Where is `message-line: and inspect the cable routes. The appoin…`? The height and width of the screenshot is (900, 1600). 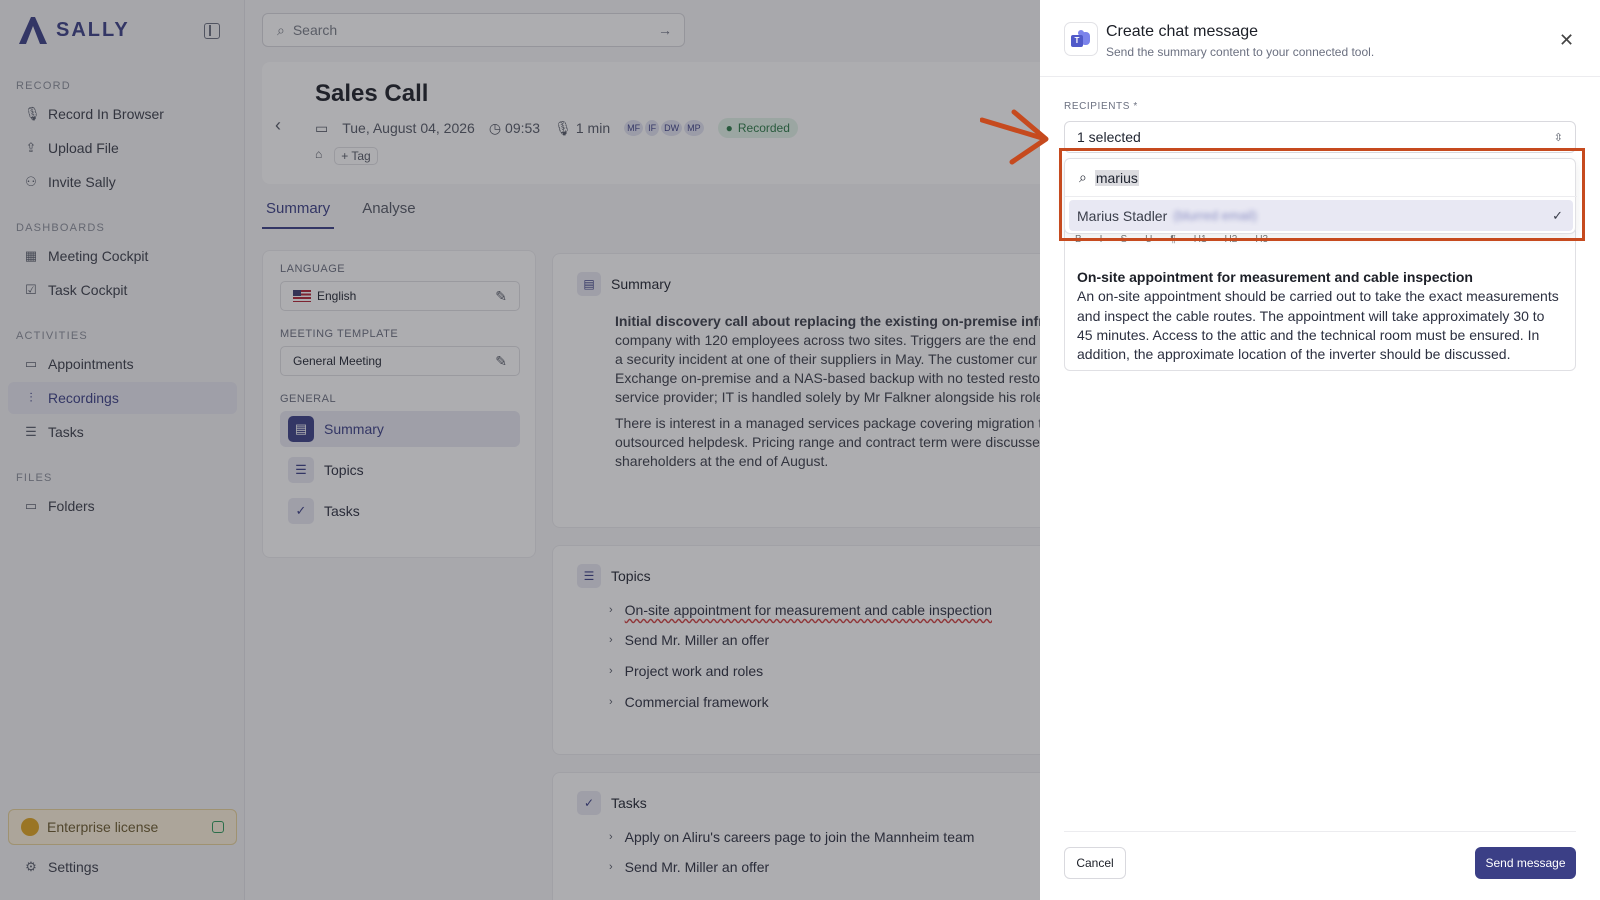
message-line: and inspect the cable routes. The appoin… is located at coordinates (1311, 315).